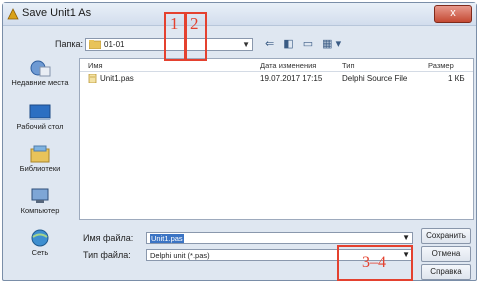 Image resolution: width=481 pixels, height=285 pixels. What do you see at coordinates (40, 210) in the screenshot?
I see `place-label: Компьютер` at bounding box center [40, 210].